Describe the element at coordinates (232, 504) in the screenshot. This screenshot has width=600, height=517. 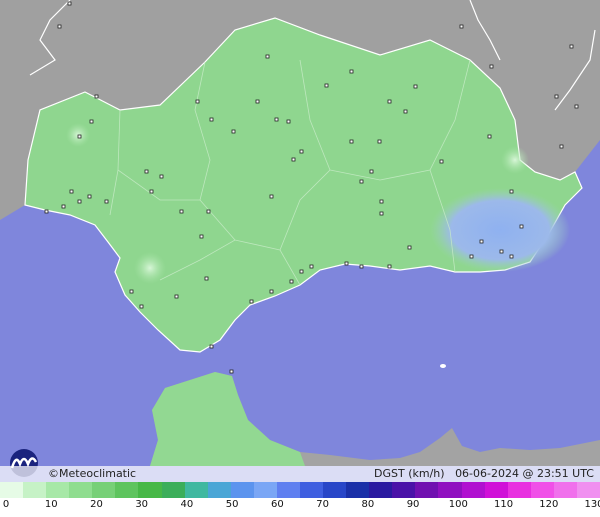
I see `scale-tick-label: 50` at that location.